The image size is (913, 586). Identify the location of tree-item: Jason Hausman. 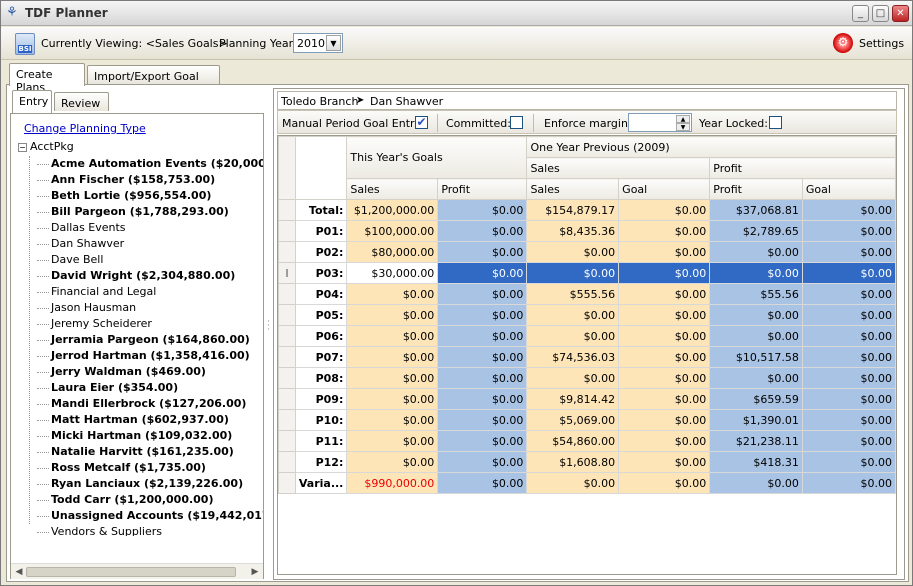
(137, 308).